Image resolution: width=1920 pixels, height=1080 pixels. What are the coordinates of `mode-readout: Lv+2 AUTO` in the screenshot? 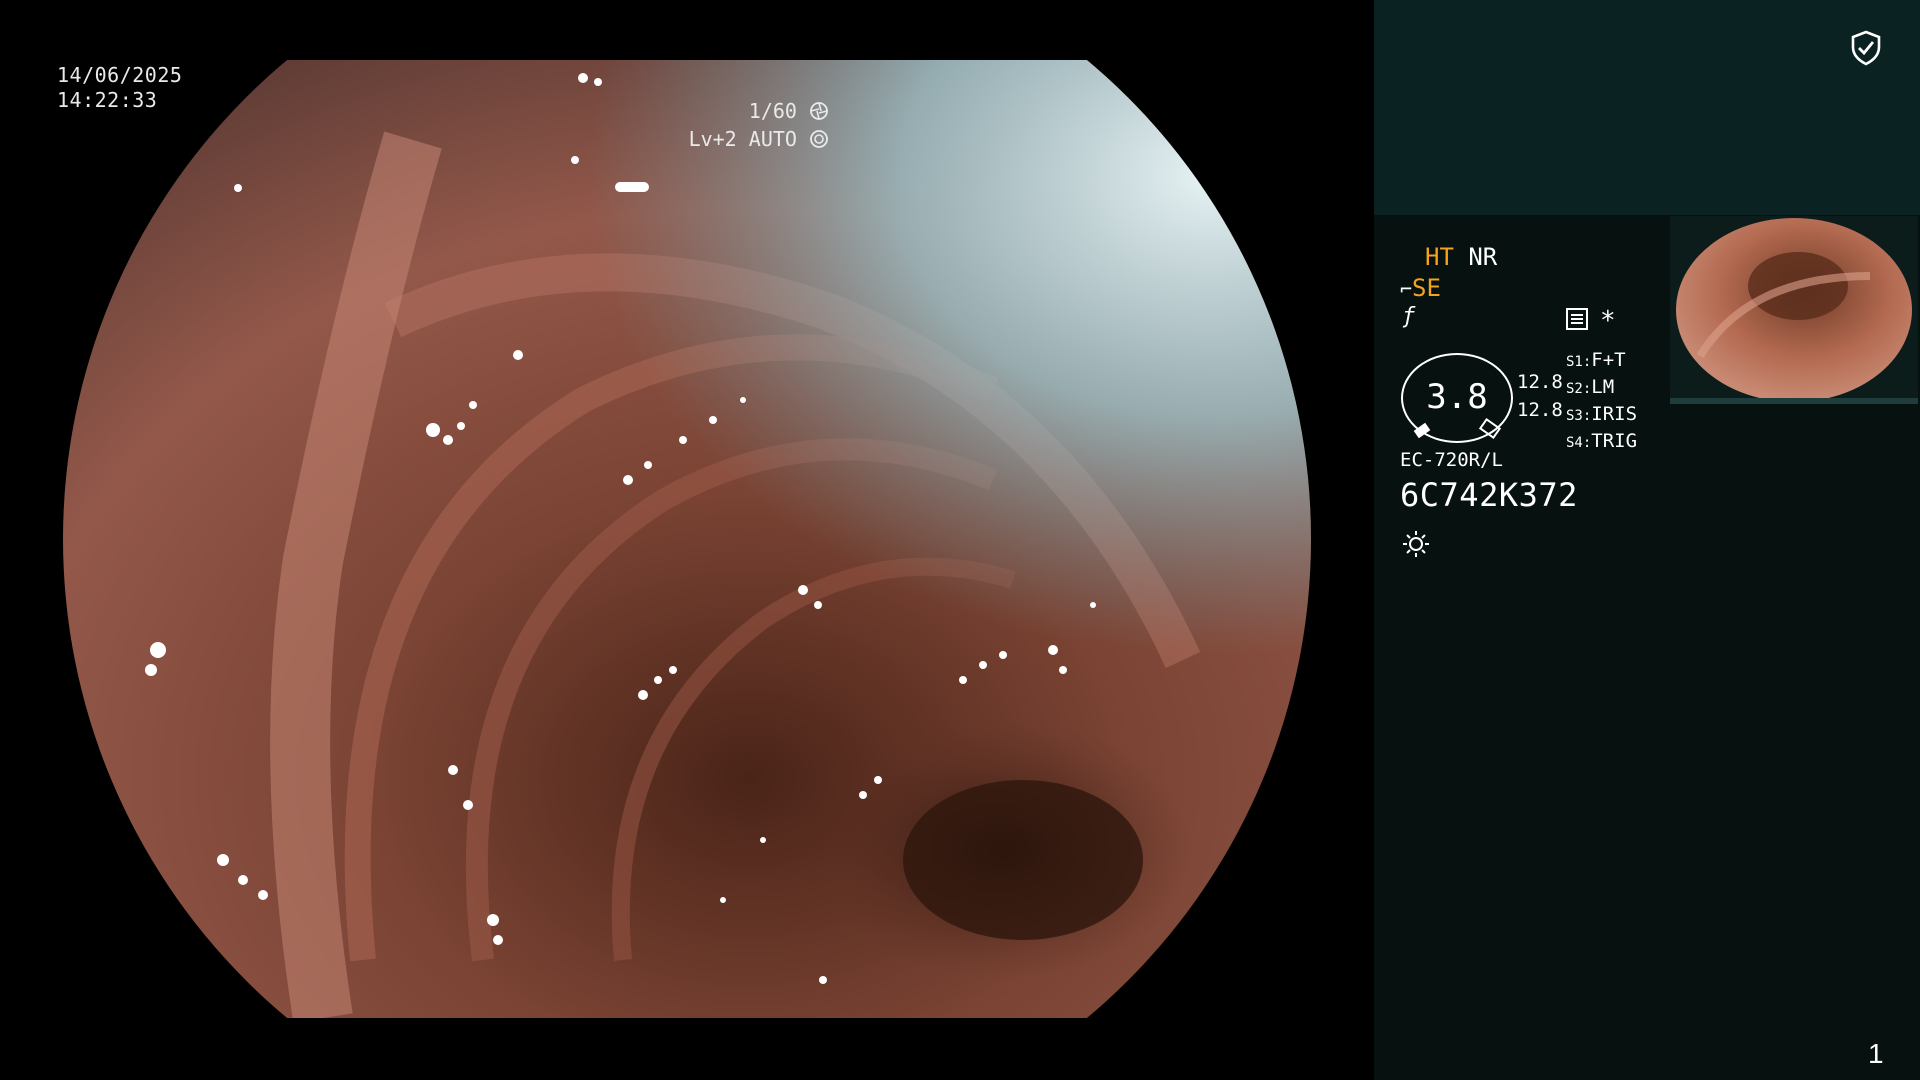 It's located at (699, 139).